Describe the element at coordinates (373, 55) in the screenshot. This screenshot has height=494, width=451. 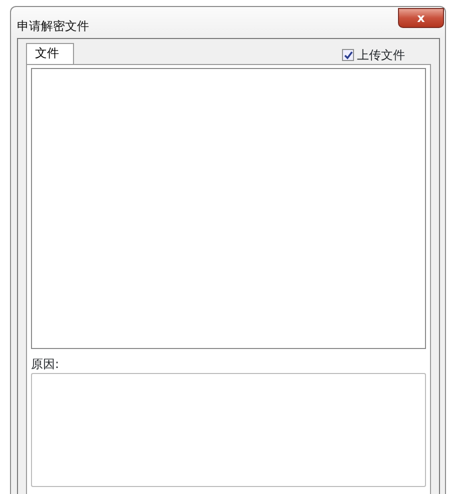
I see `upload-checkbox: 上传文件` at that location.